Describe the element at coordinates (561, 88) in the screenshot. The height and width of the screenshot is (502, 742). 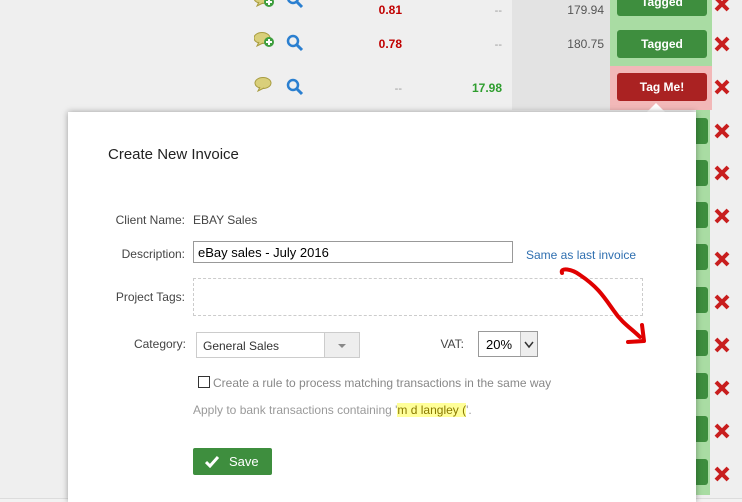
I see `shaded-cell` at that location.